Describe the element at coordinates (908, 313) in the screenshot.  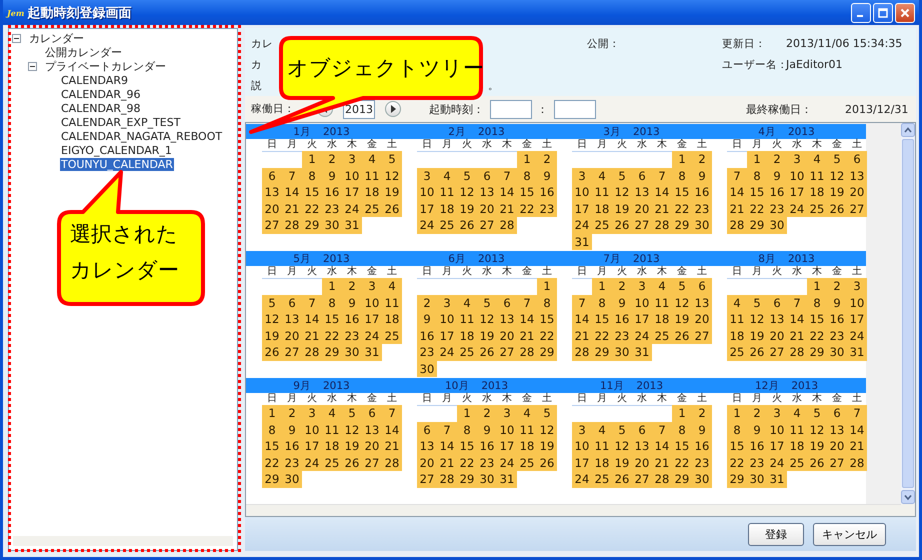
I see `vertical-scrollbar` at that location.